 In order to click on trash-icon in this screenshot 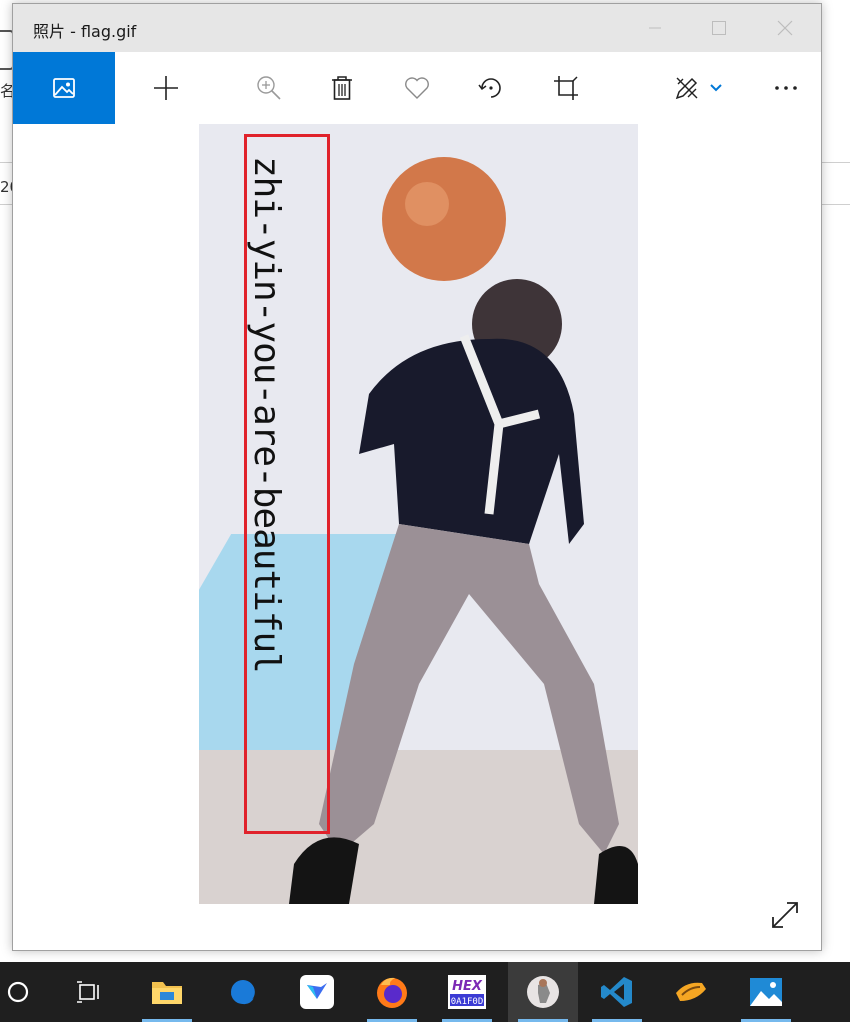, I will do `click(342, 88)`.